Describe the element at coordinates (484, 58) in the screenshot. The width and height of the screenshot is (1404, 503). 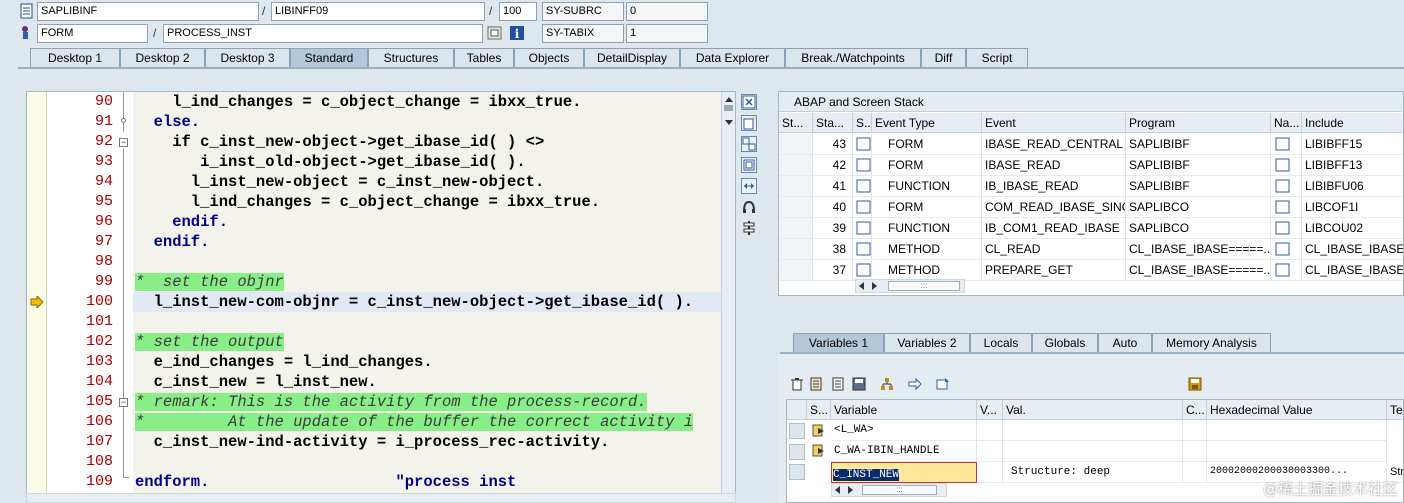
I see `tab-tables: Tables` at that location.